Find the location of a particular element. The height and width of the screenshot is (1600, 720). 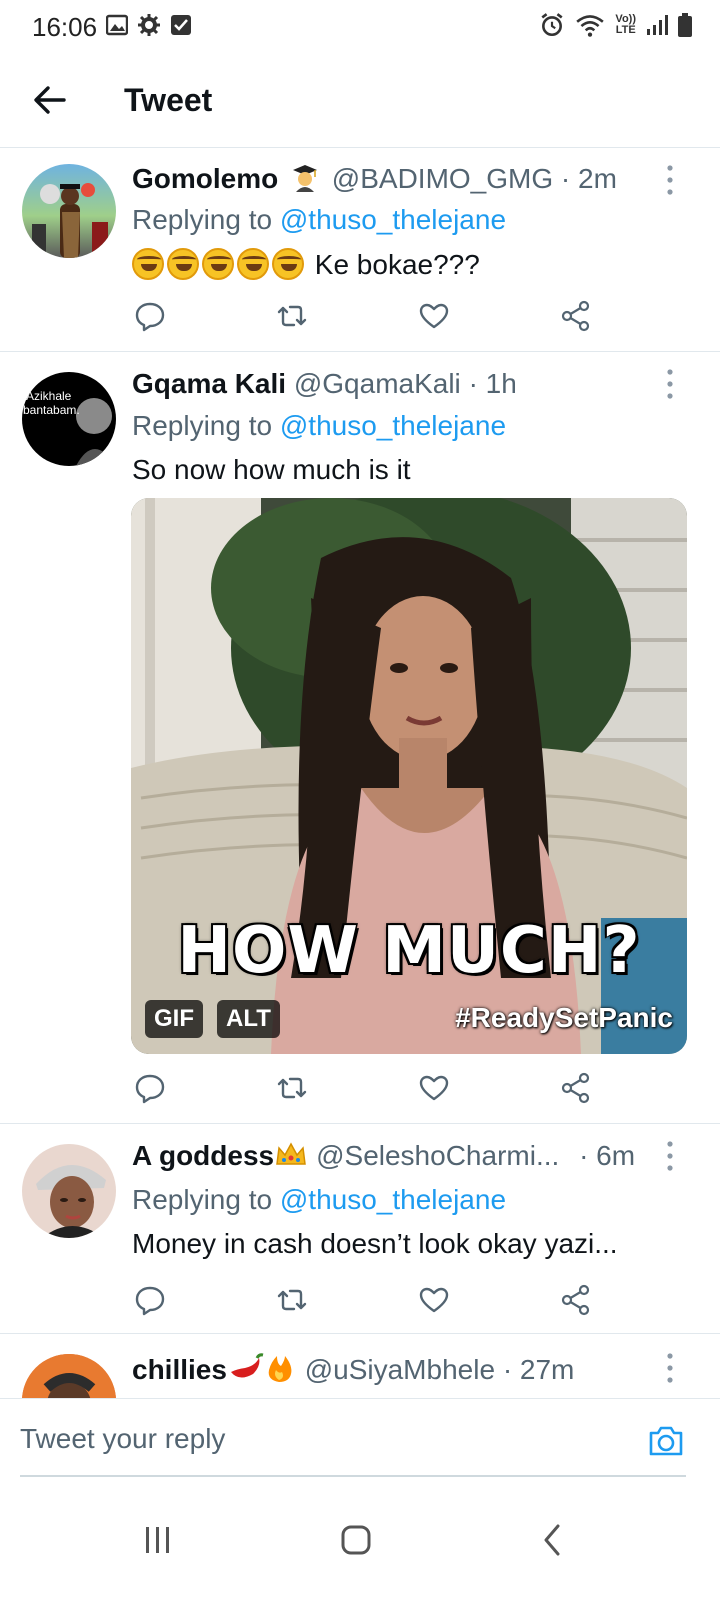

gif-caption: HOW MUCH? is located at coordinates (409, 951).